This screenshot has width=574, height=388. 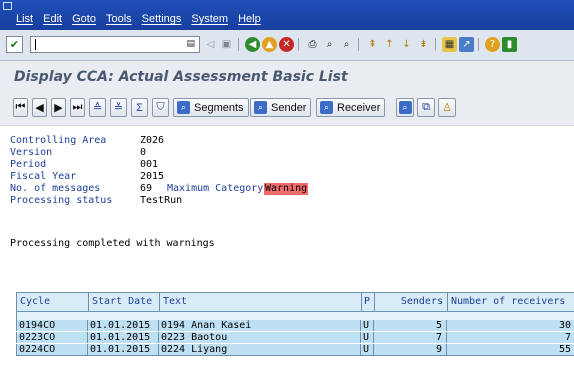 What do you see at coordinates (410, 325) in the screenshot?
I see `cell-senders: 5` at bounding box center [410, 325].